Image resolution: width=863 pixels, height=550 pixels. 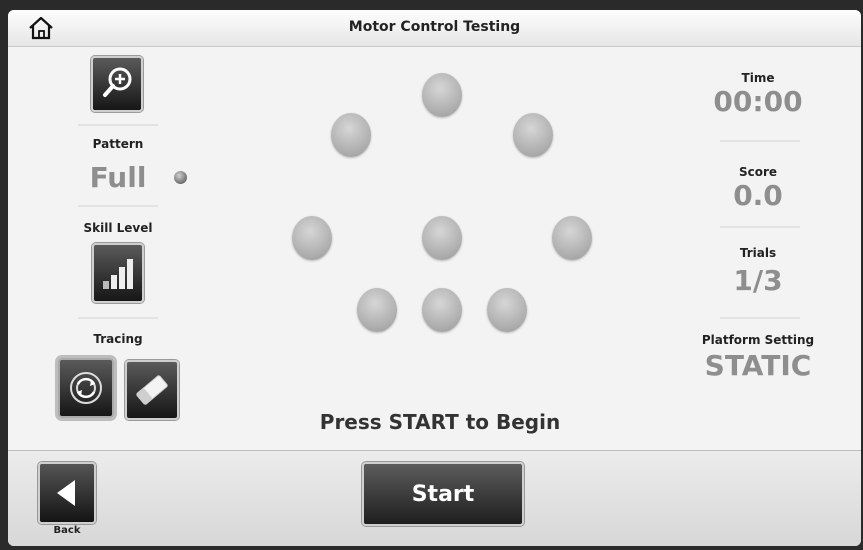 What do you see at coordinates (758, 101) in the screenshot?
I see `time-value: 00:00` at bounding box center [758, 101].